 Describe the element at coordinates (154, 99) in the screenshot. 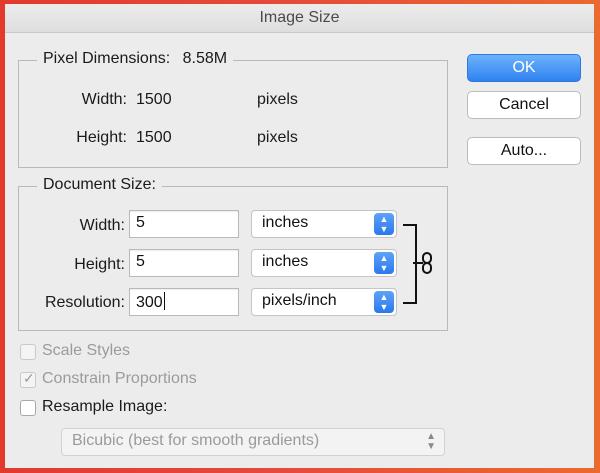

I see `pixel-width-value: 1500` at that location.